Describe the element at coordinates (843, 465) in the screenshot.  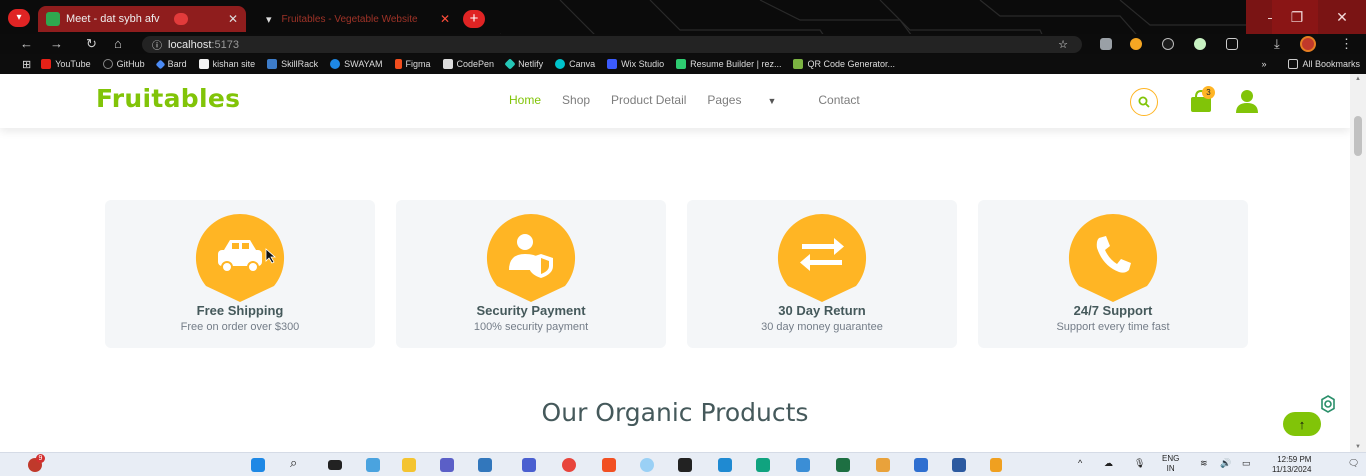
I see `excel-icon` at that location.